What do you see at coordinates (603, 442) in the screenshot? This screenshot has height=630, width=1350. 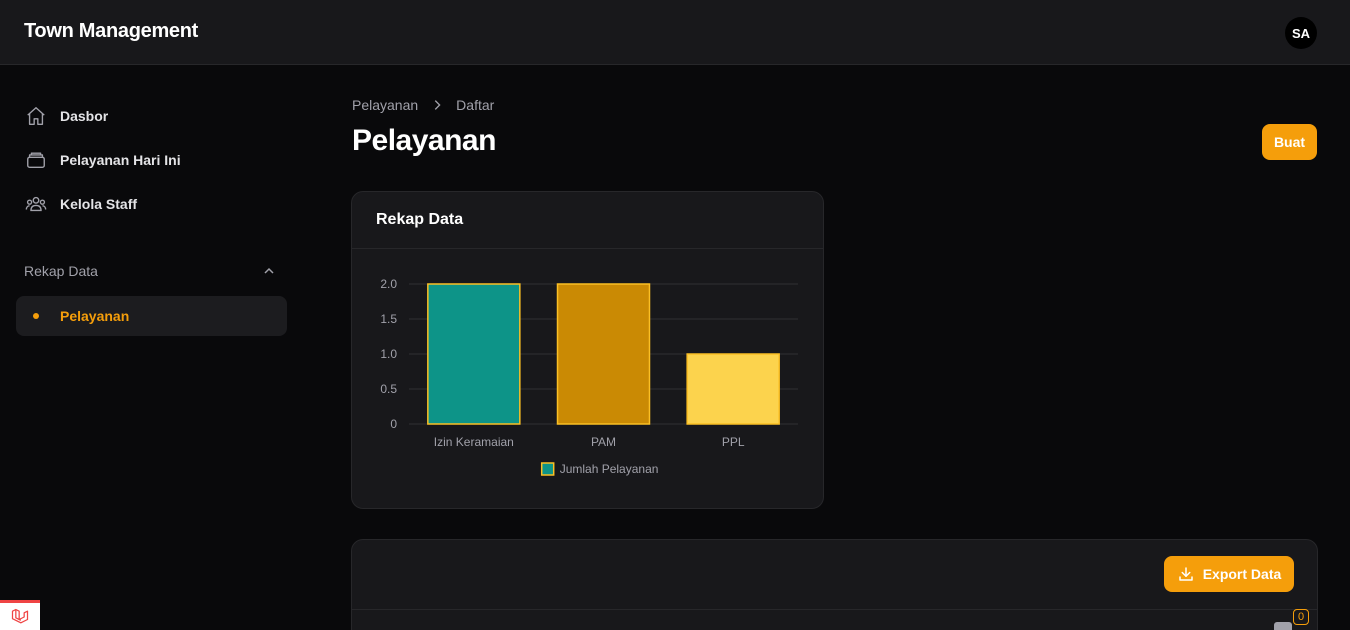 I see `x-tick-label: PAM` at bounding box center [603, 442].